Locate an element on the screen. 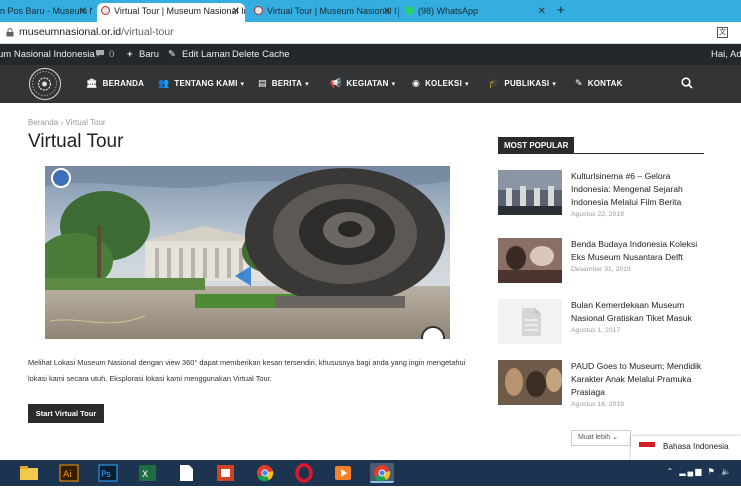 Image resolution: width=741 pixels, height=488 pixels. chevron-down-icon: ⌄ is located at coordinates (615, 437).